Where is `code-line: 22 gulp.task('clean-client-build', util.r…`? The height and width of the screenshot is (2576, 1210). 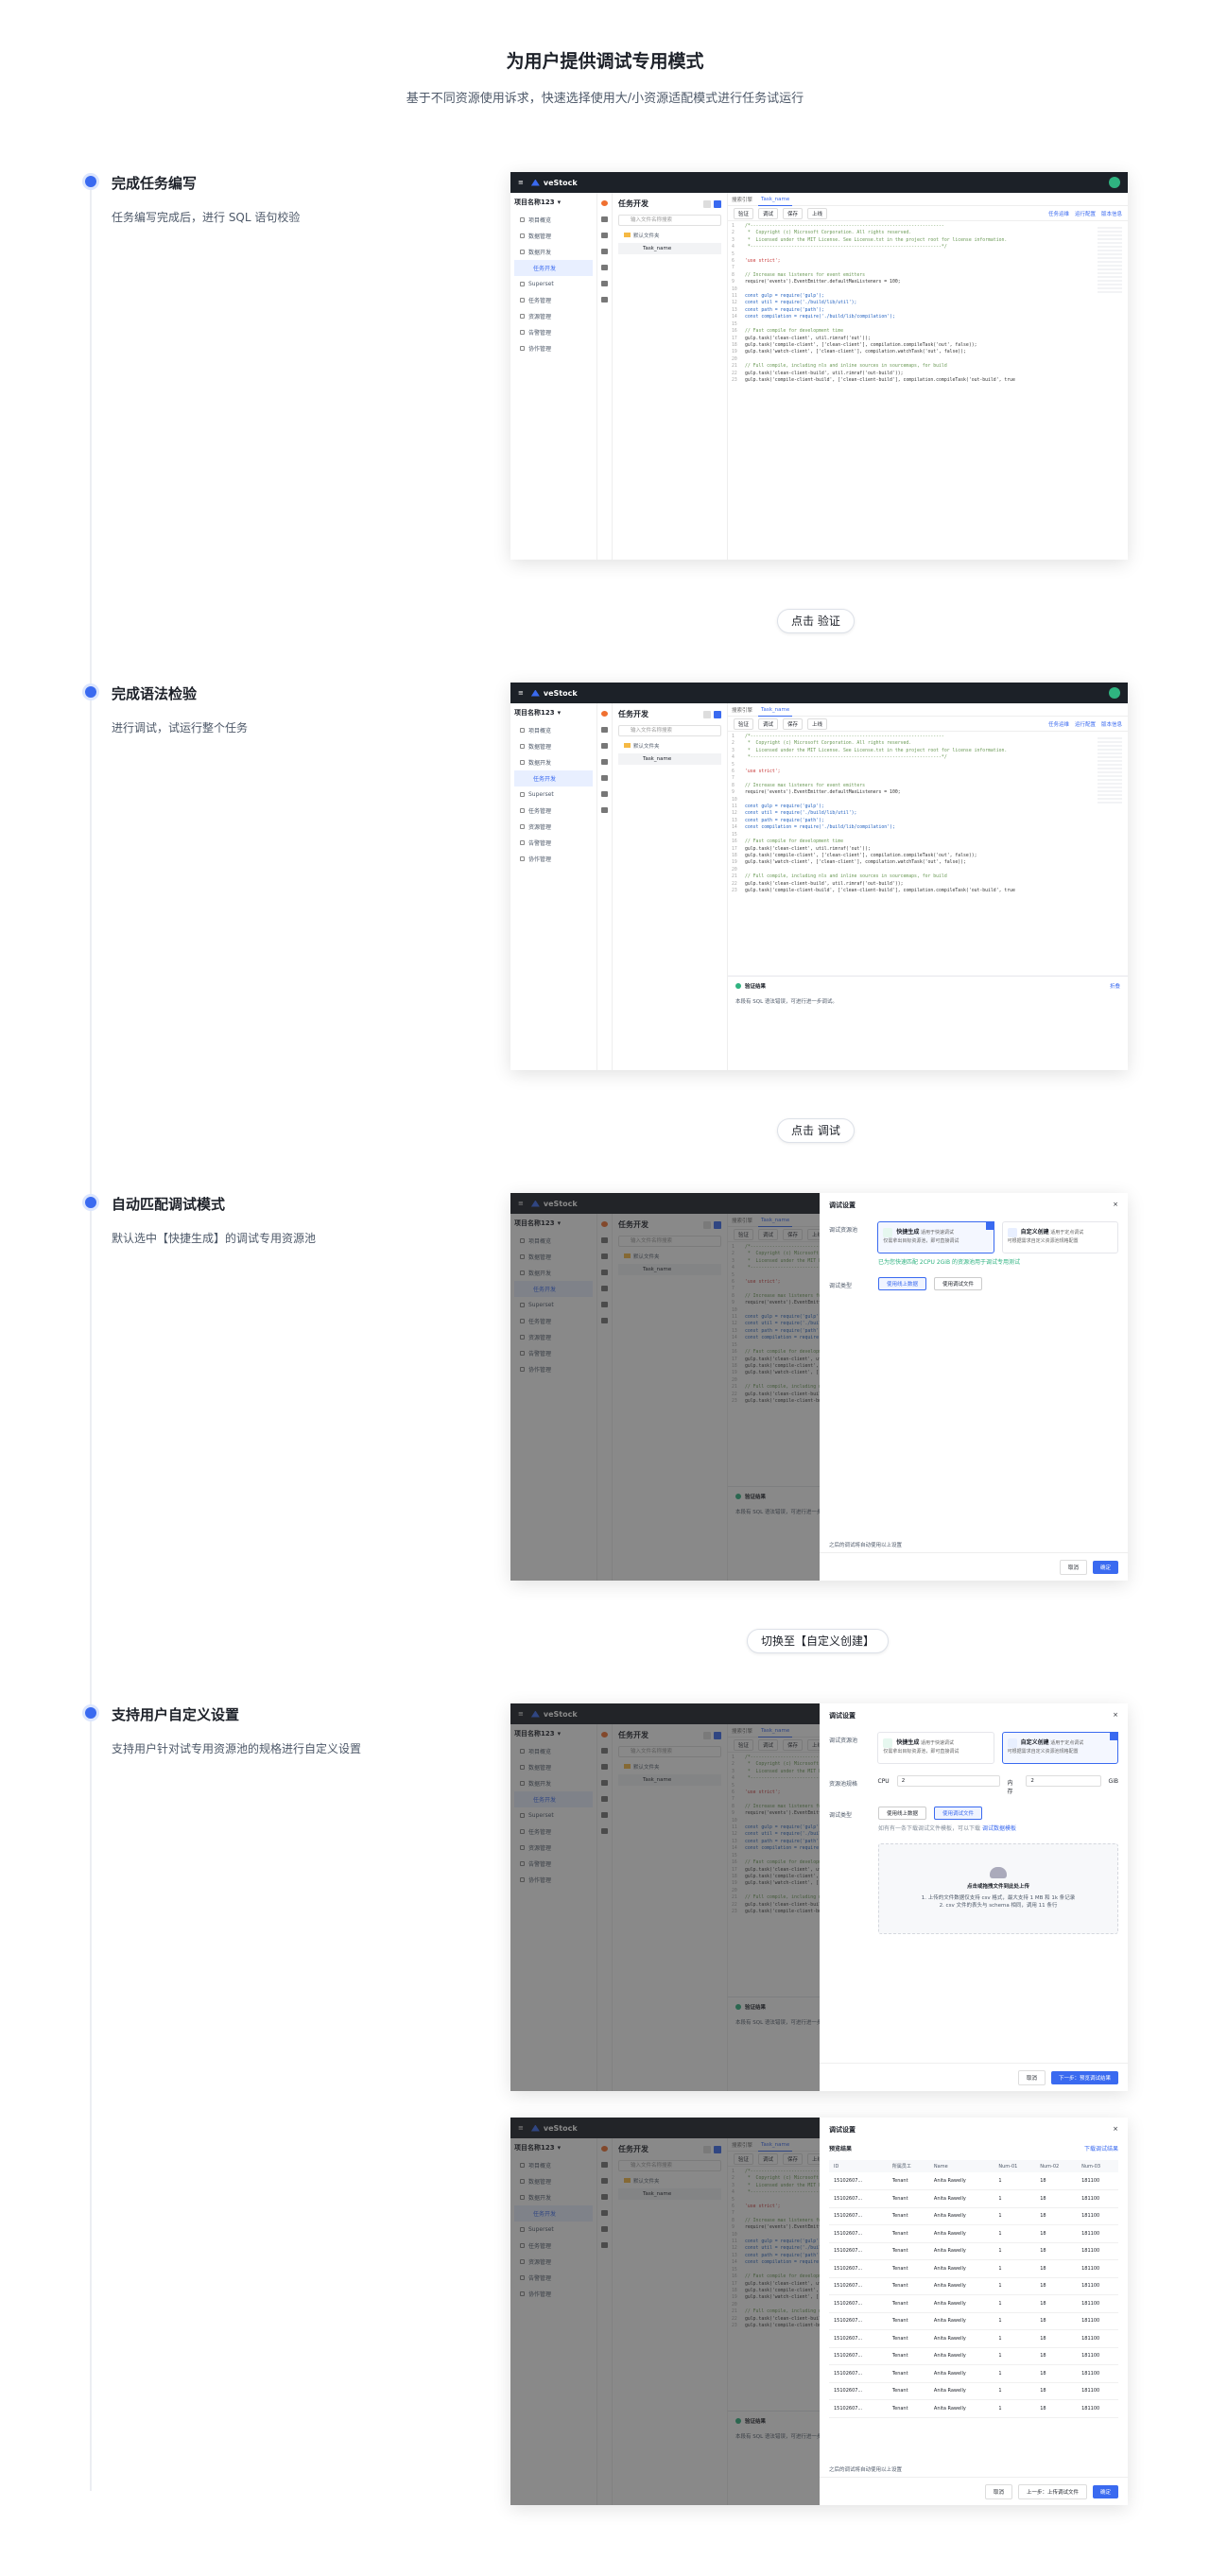
code-line: 22 gulp.task('clean-client-build', util.r… is located at coordinates (911, 884).